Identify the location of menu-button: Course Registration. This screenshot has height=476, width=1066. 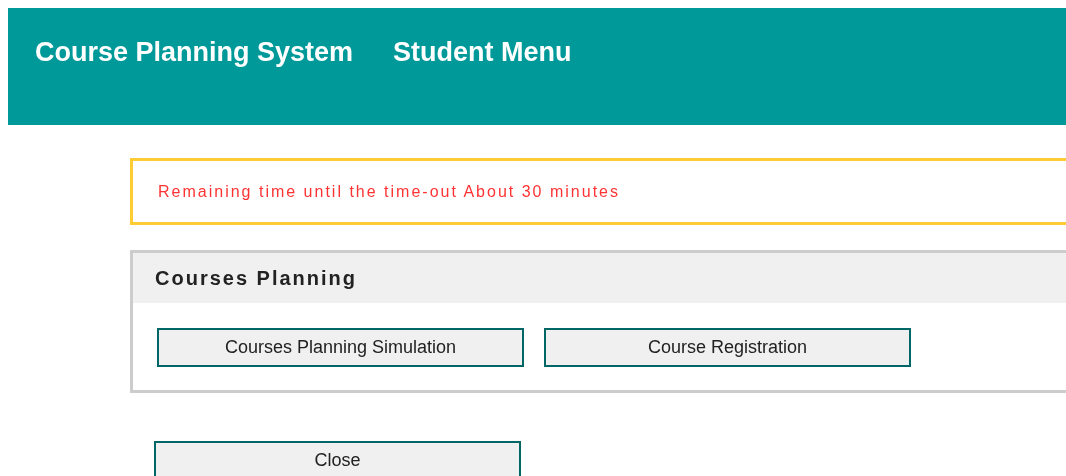
(727, 347).